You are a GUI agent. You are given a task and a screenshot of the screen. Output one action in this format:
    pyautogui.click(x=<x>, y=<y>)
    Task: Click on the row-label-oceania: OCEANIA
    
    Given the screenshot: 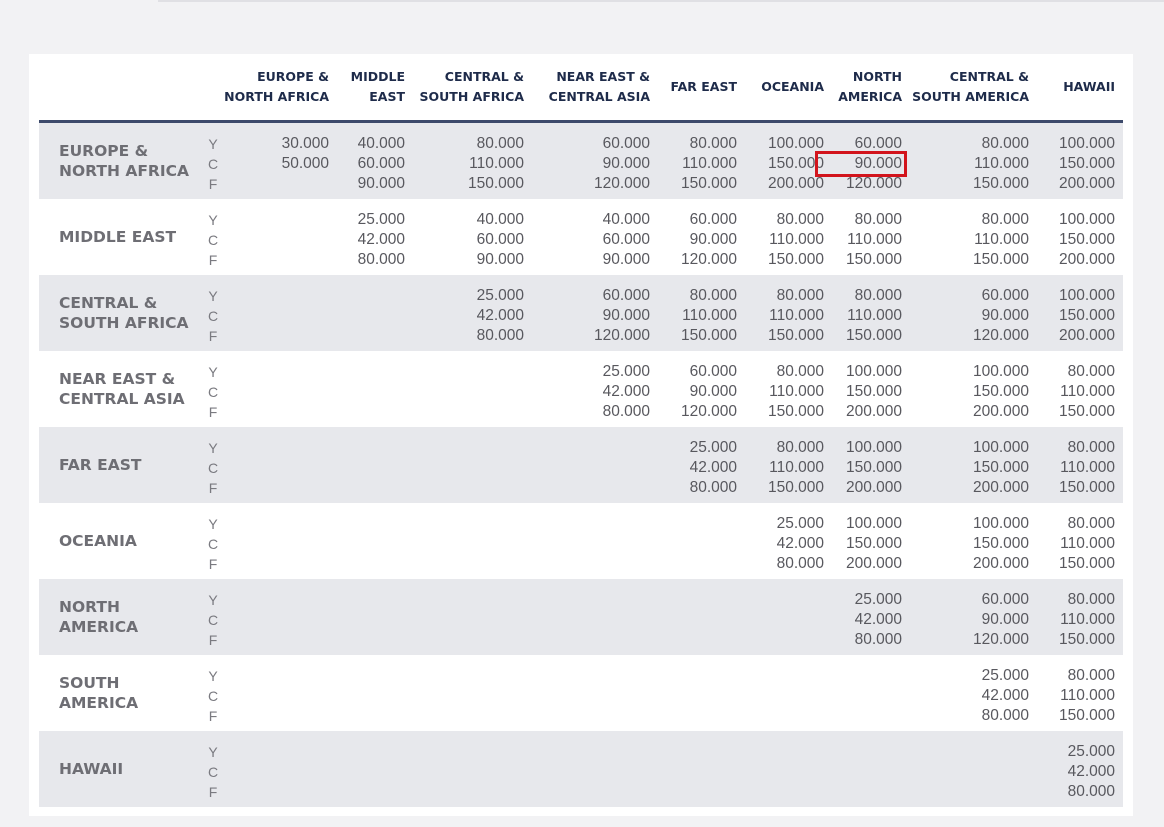 What is the action you would take?
    pyautogui.click(x=98, y=541)
    